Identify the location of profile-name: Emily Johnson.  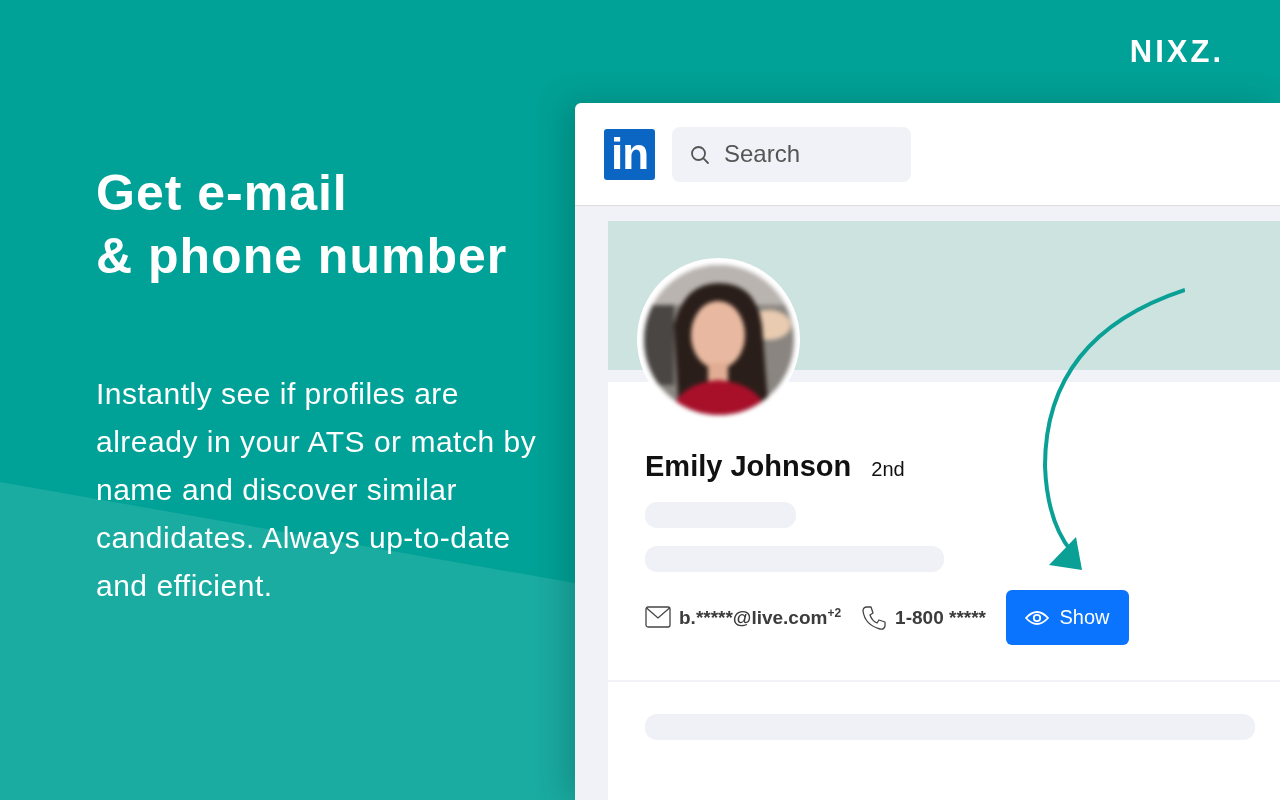
(748, 466).